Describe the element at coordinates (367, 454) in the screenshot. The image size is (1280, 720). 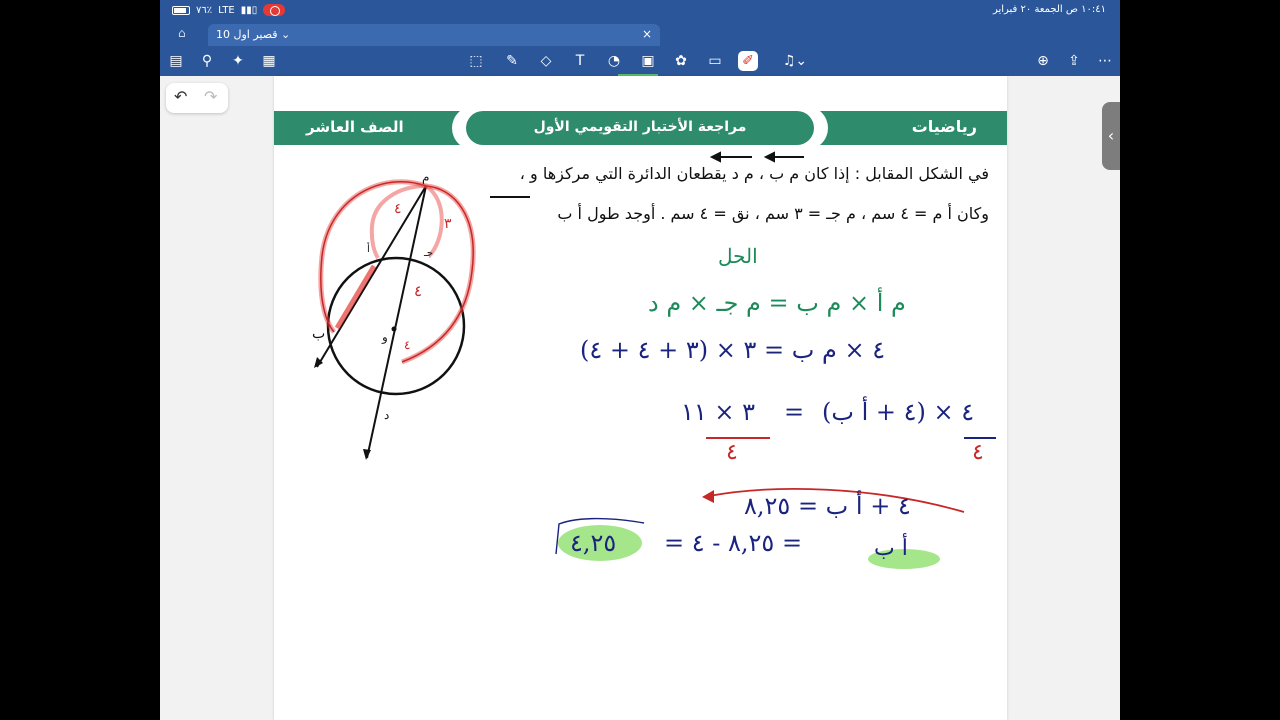
I see `arrowhead-d` at that location.